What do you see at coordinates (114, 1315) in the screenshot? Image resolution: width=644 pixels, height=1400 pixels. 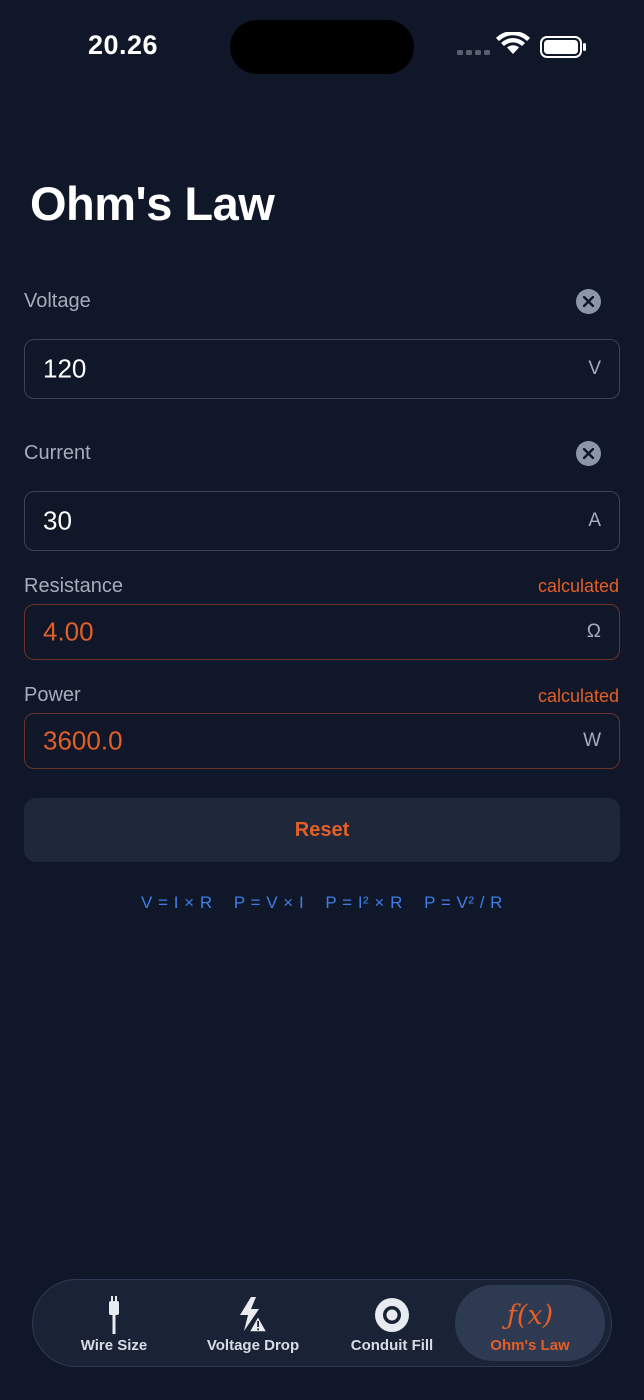 I see `wire-plug-icon` at bounding box center [114, 1315].